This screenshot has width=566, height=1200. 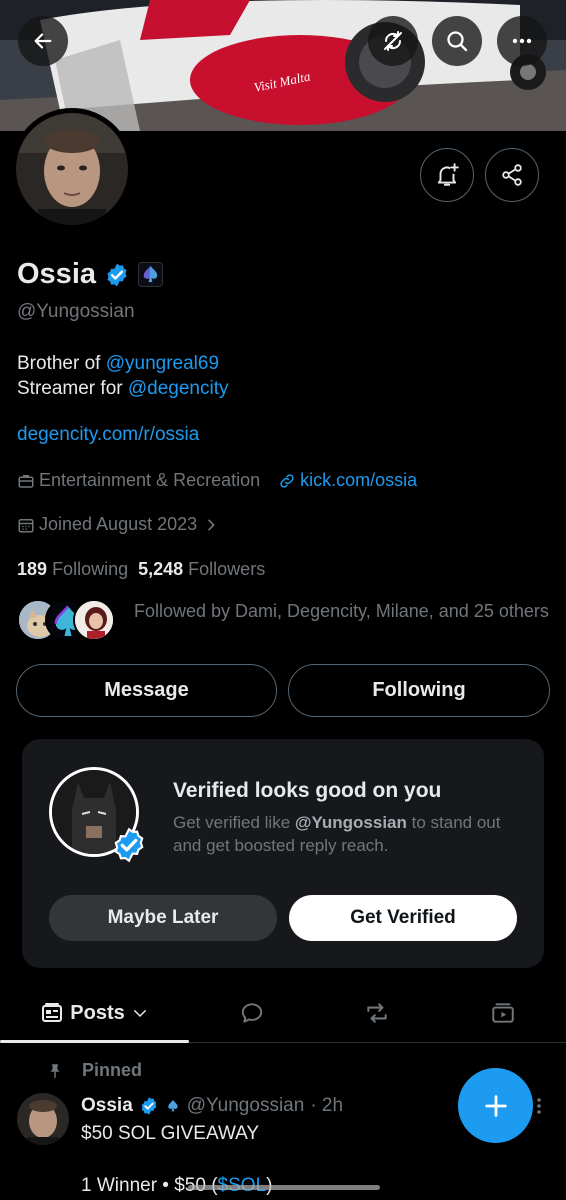 I want to click on active-tab-indicator, so click(x=94, y=1041).